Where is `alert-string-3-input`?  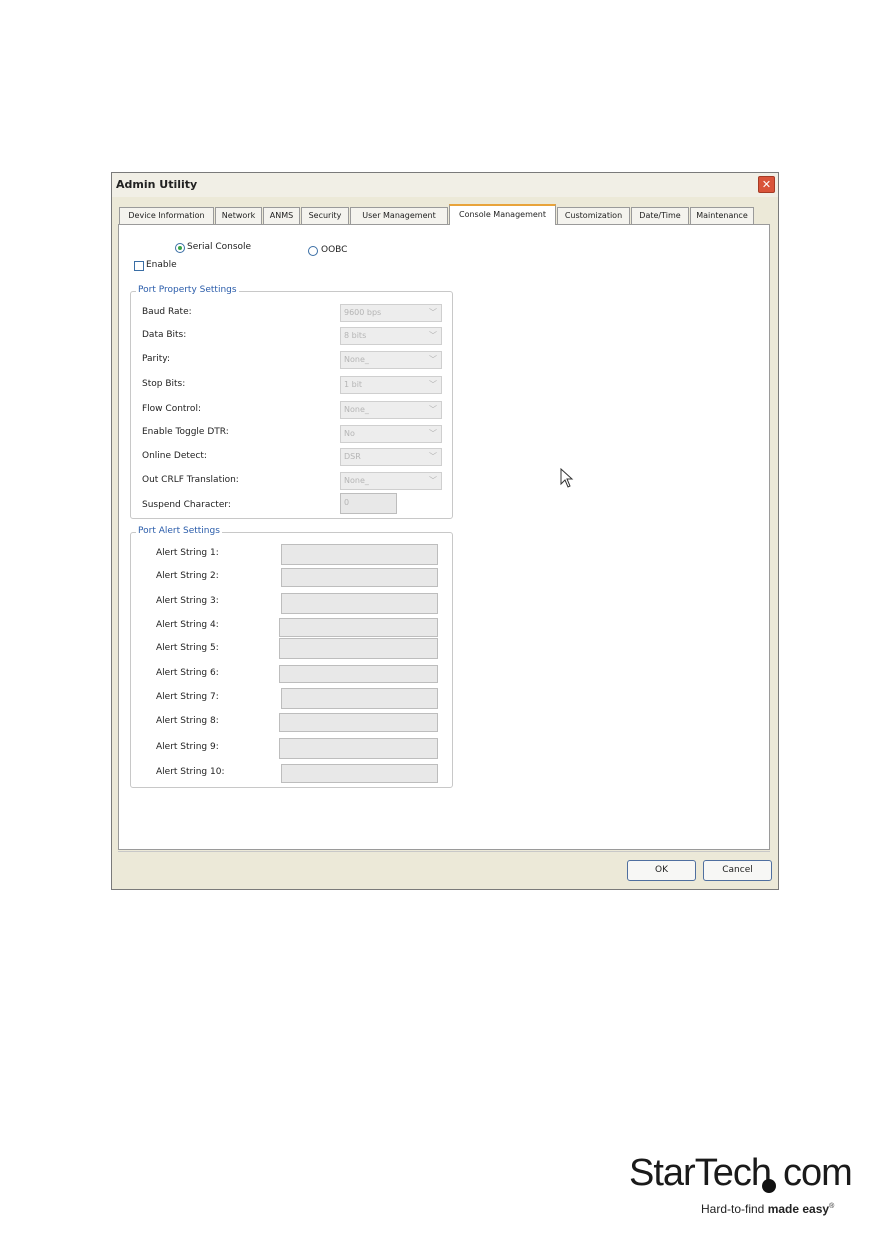 alert-string-3-input is located at coordinates (359, 603).